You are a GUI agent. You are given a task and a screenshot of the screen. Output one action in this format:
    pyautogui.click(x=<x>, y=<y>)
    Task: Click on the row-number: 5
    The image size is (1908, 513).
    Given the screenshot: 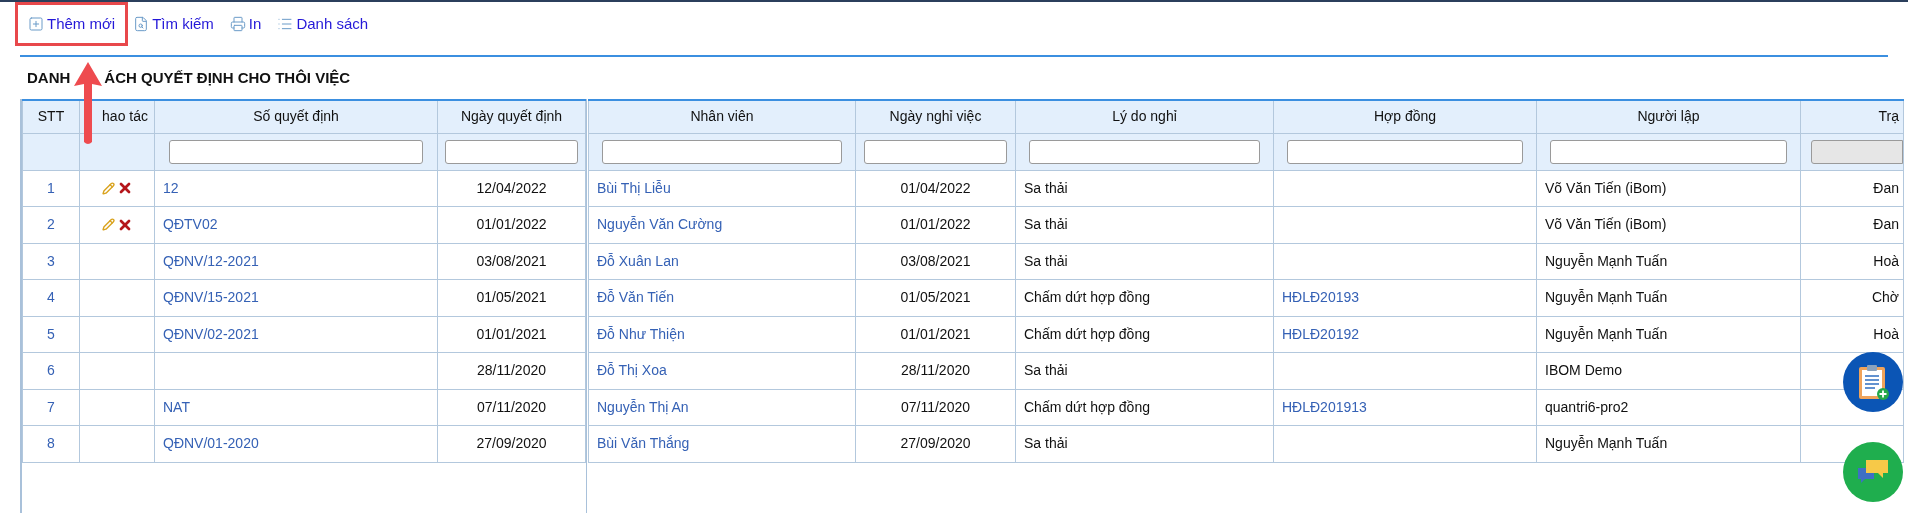 What is the action you would take?
    pyautogui.click(x=51, y=333)
    